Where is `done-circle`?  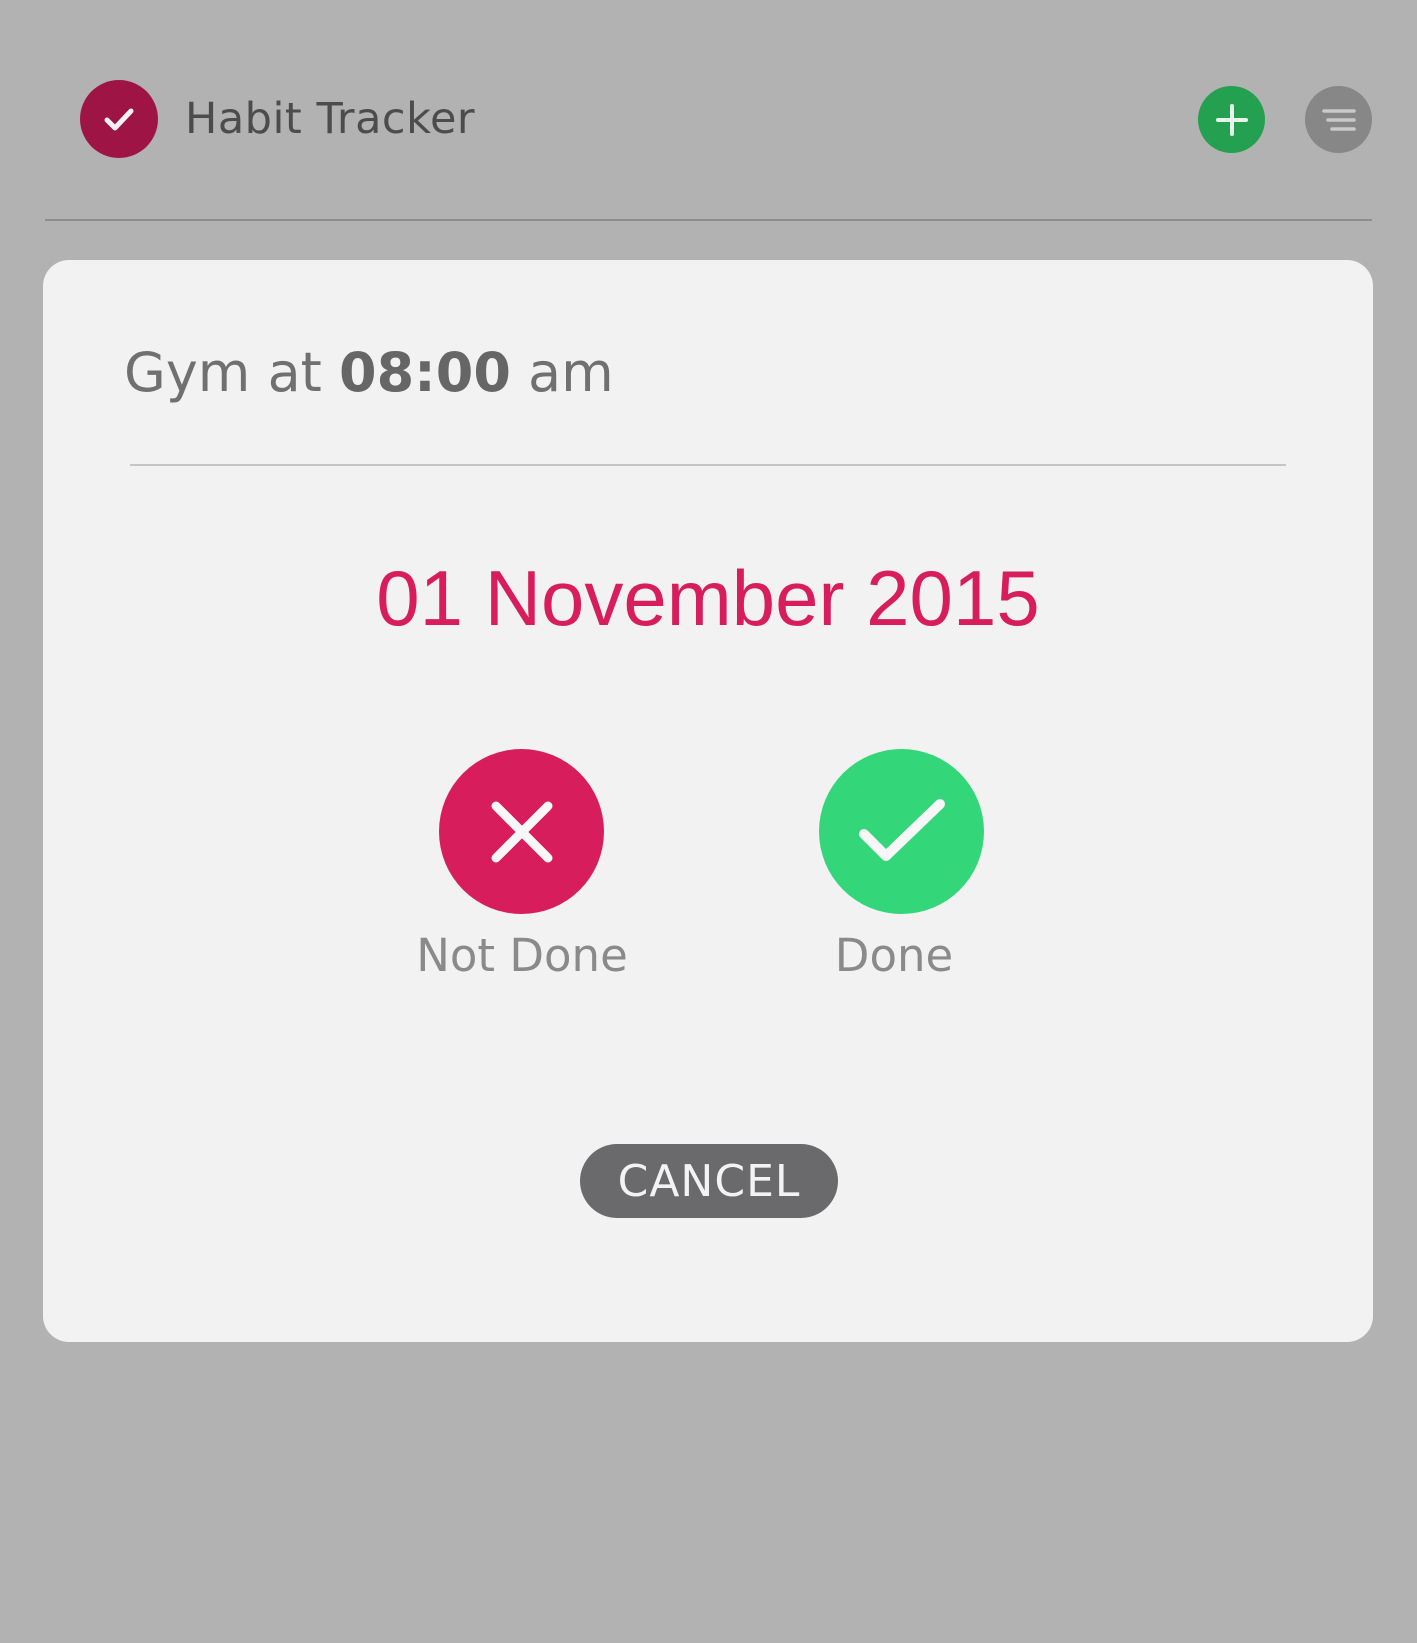
done-circle is located at coordinates (901, 831).